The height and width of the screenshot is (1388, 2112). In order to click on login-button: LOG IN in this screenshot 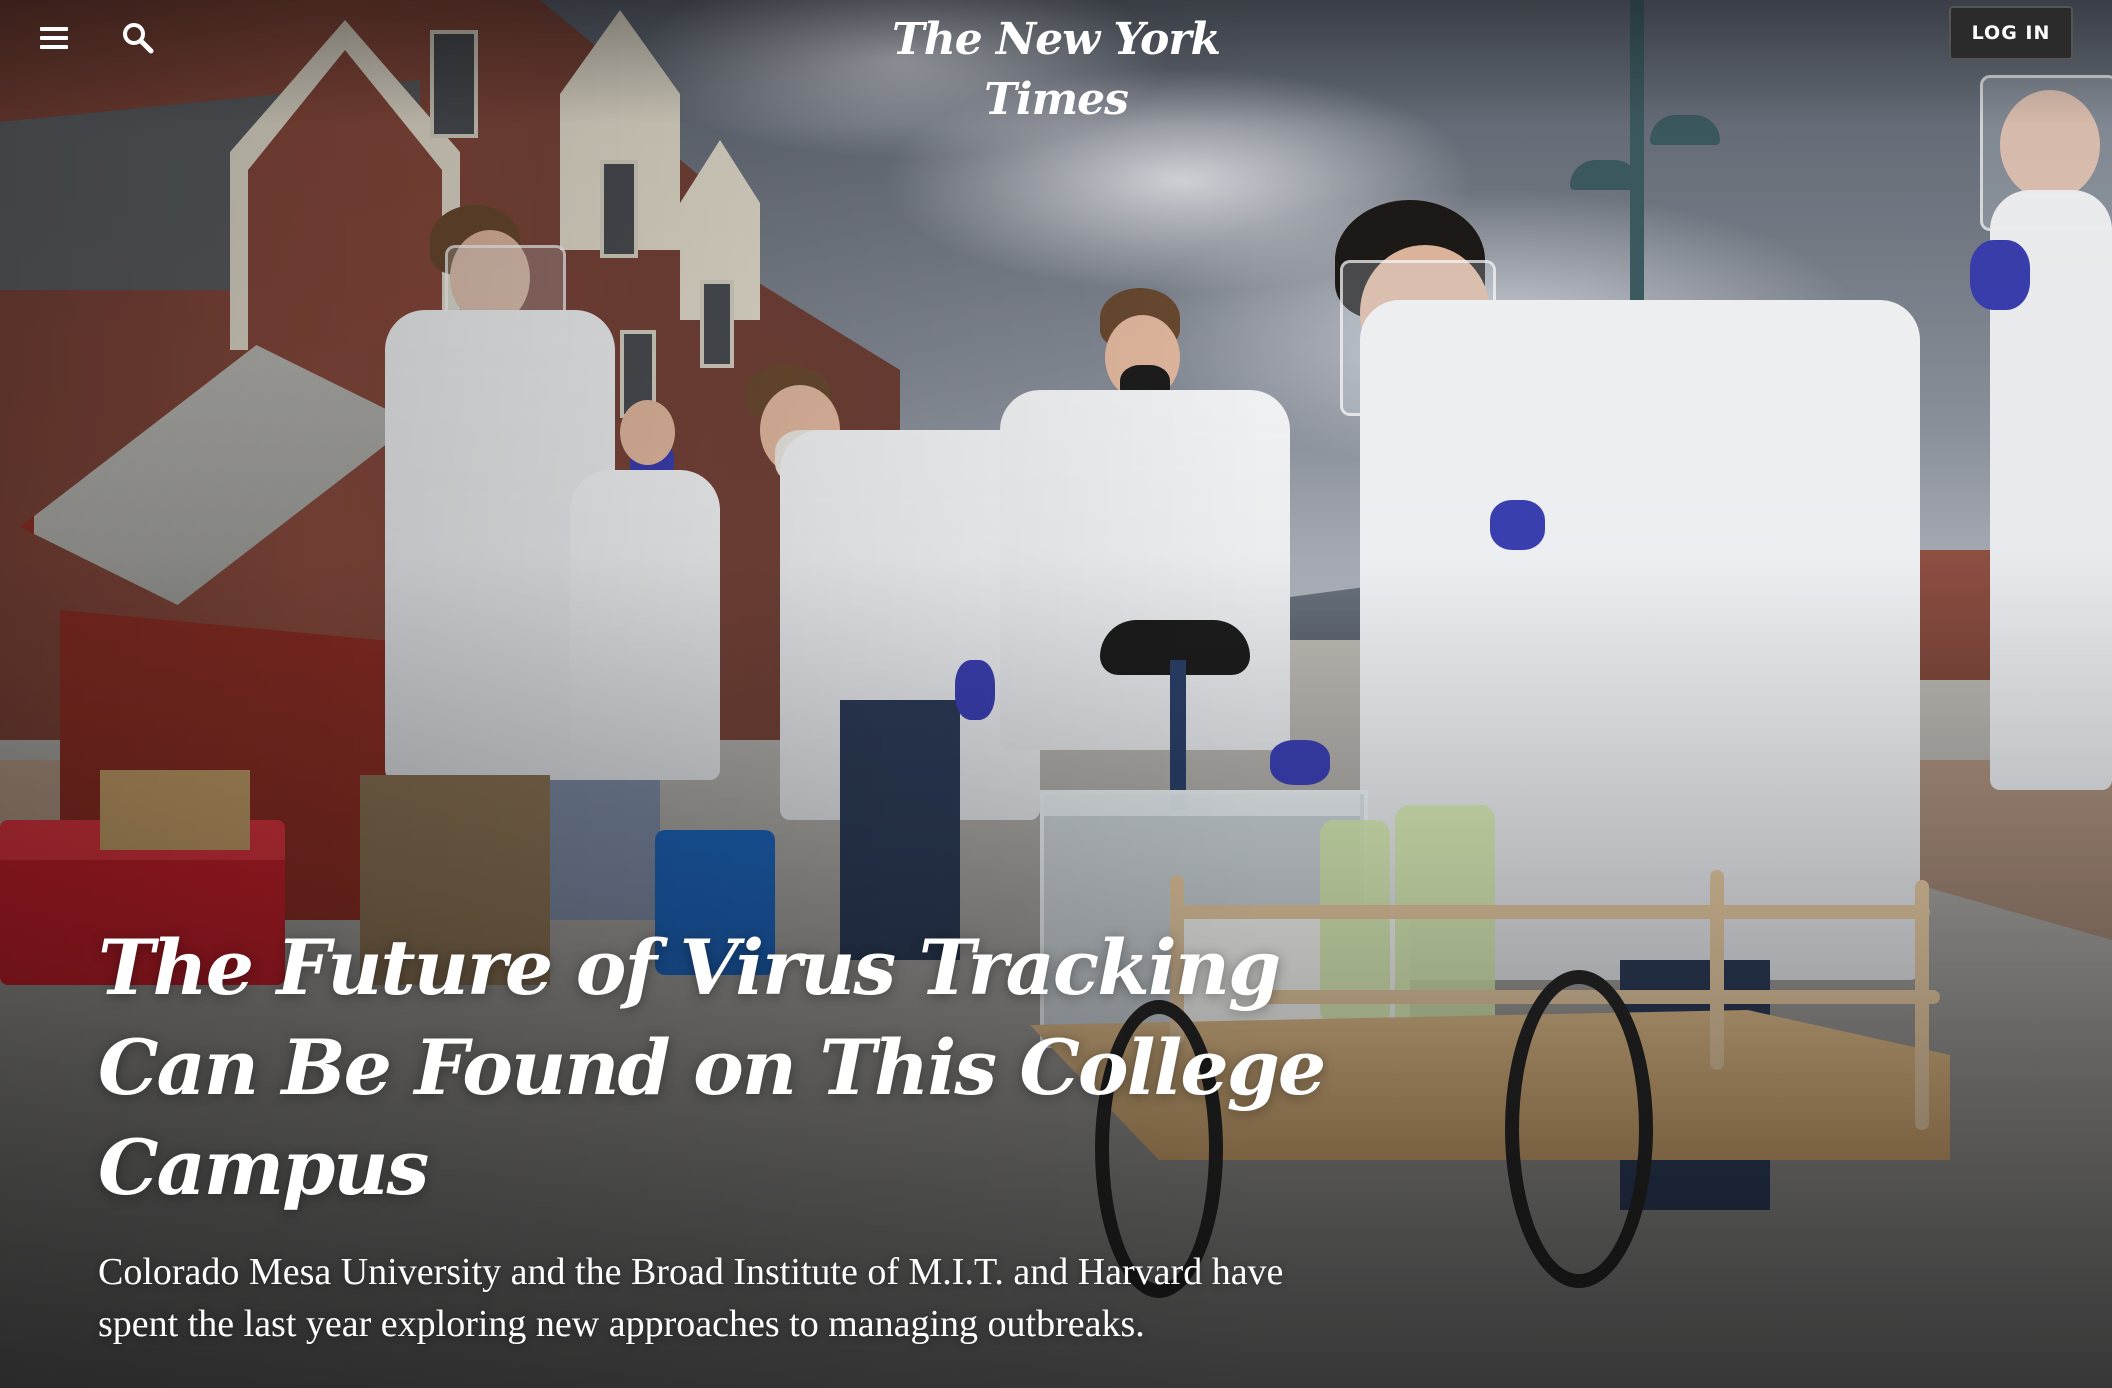, I will do `click(2011, 33)`.